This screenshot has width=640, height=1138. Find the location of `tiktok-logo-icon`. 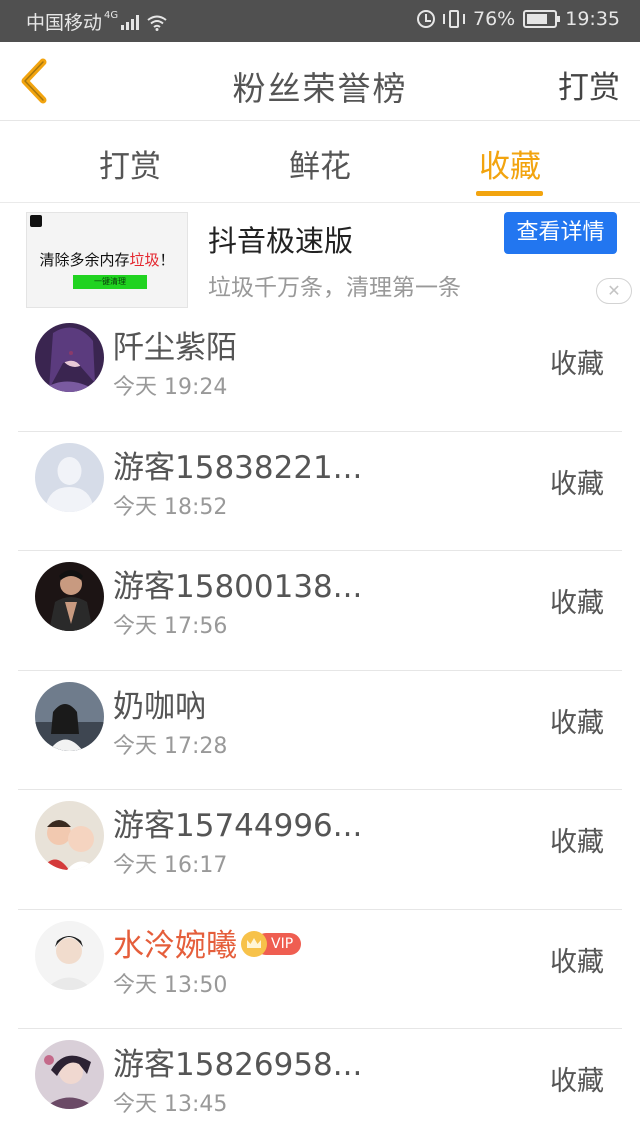

tiktok-logo-icon is located at coordinates (36, 221).